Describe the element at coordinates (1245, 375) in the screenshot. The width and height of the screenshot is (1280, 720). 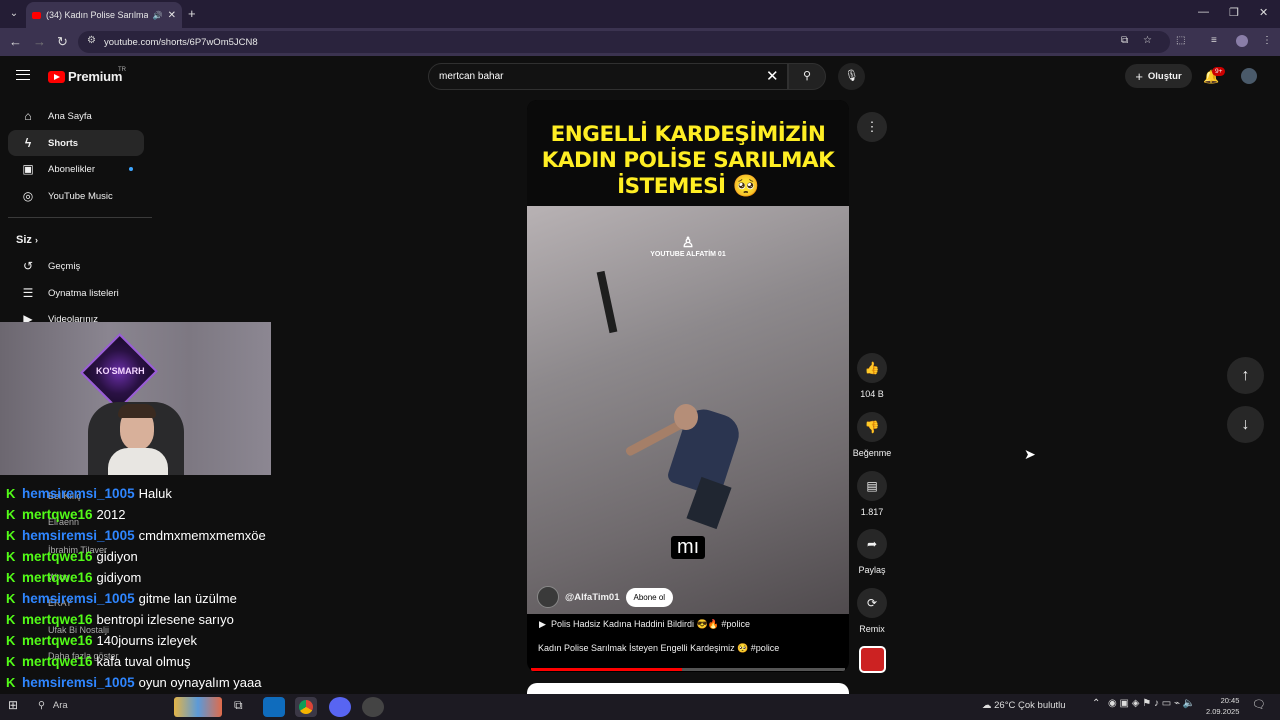
I see `previous-short-button: ↑` at that location.